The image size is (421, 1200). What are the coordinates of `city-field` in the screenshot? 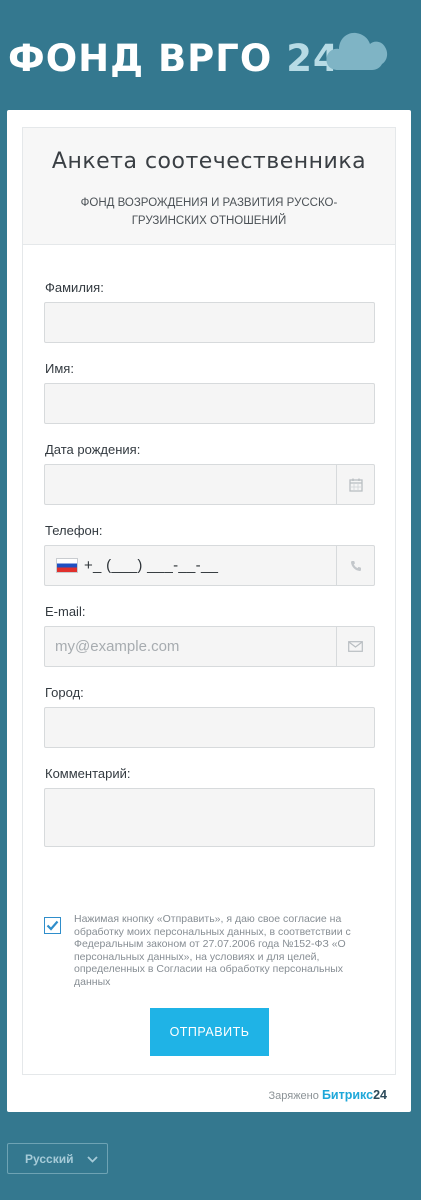 It's located at (209, 727).